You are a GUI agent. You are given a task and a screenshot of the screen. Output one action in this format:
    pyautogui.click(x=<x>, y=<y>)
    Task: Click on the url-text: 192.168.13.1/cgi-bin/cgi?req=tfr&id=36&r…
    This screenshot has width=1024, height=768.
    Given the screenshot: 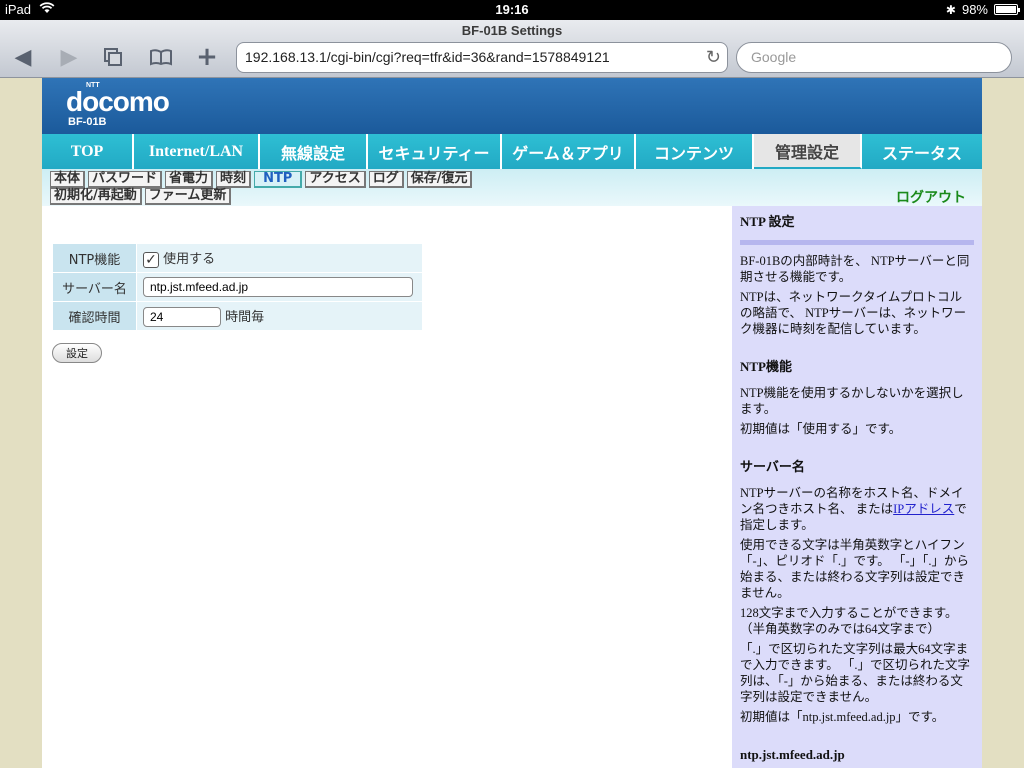 What is the action you would take?
    pyautogui.click(x=427, y=57)
    